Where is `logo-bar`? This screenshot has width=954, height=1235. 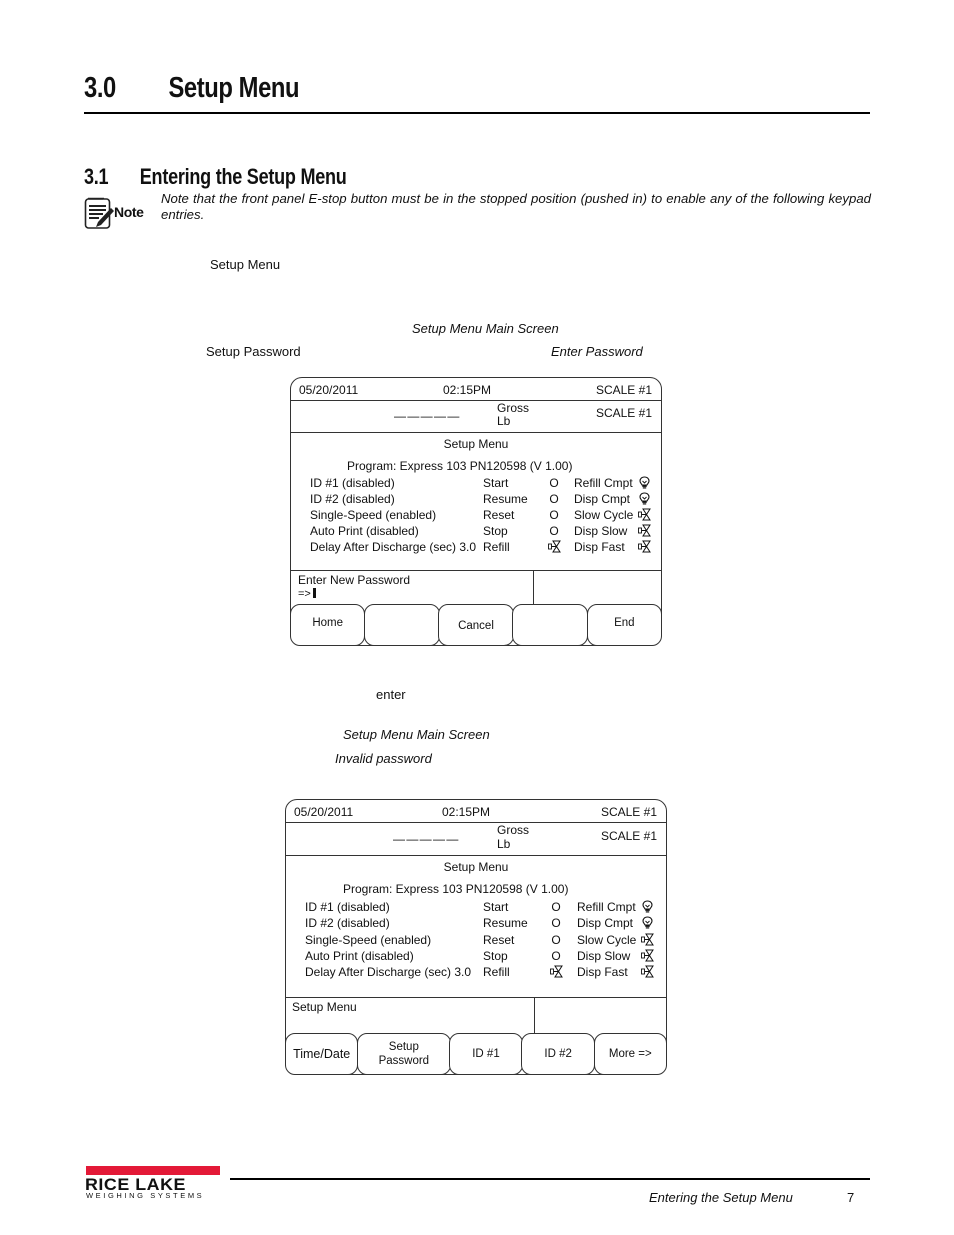
logo-bar is located at coordinates (153, 1170).